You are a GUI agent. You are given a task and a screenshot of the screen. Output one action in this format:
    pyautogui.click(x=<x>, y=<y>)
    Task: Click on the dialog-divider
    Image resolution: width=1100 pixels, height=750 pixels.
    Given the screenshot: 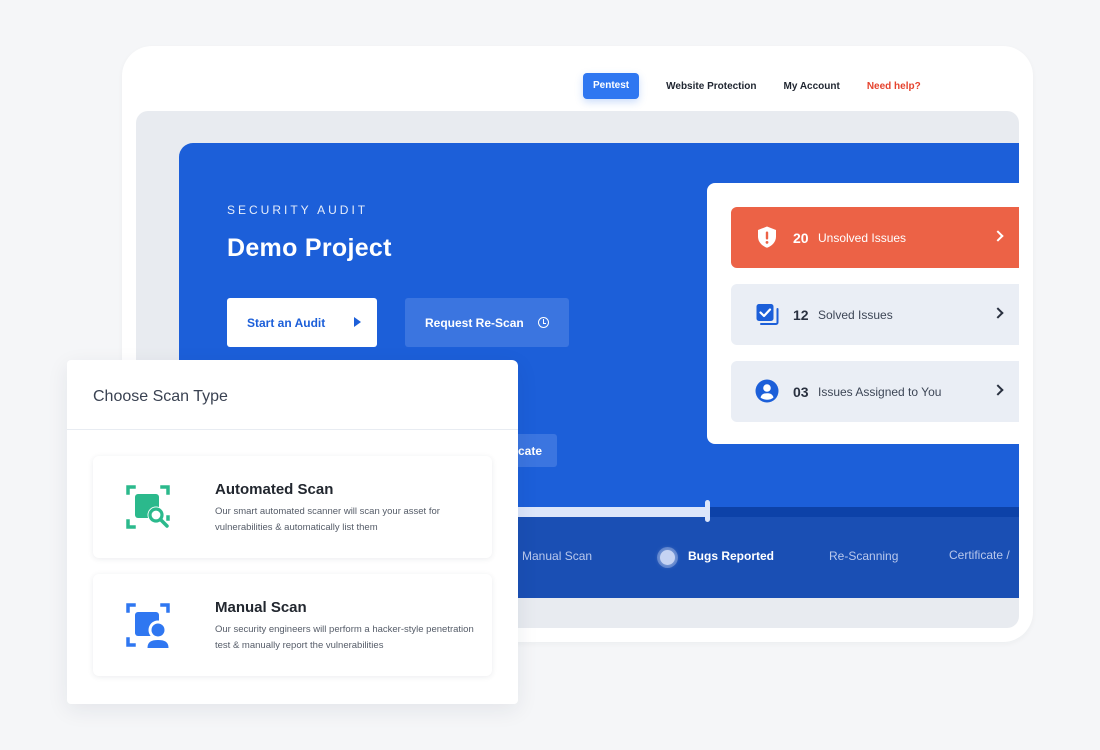 What is the action you would take?
    pyautogui.click(x=292, y=429)
    